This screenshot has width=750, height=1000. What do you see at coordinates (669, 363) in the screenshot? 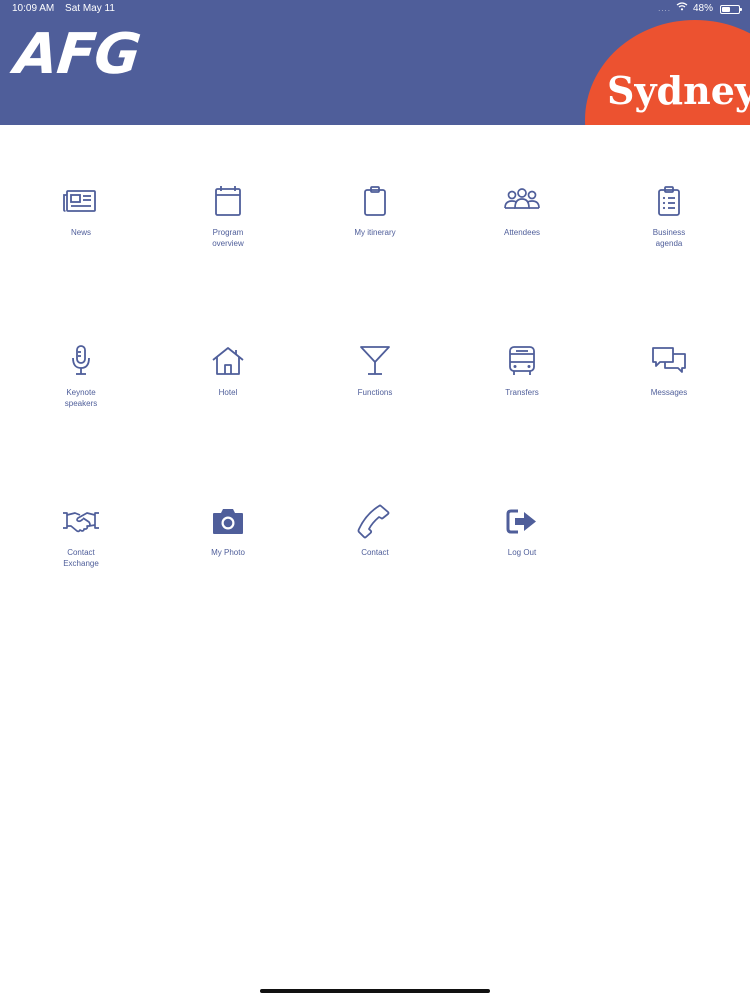
I see `chat-icon` at bounding box center [669, 363].